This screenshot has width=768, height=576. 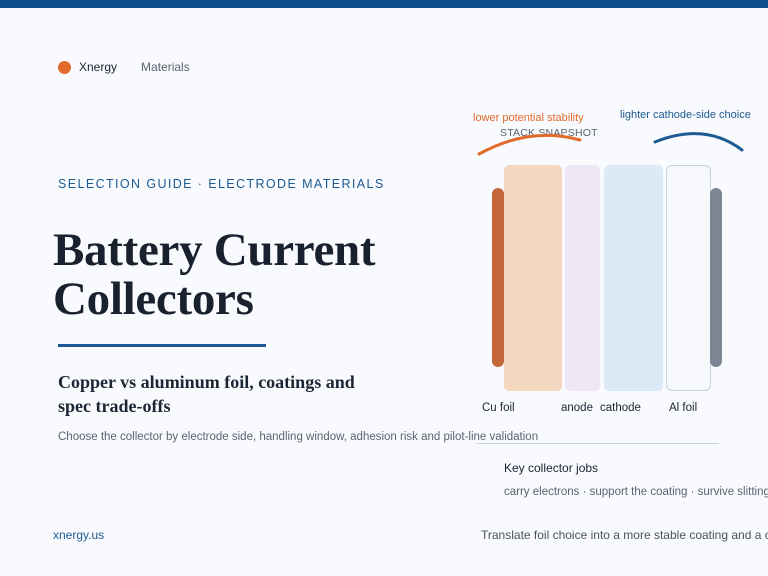 I want to click on anode-layer, so click(x=582, y=278).